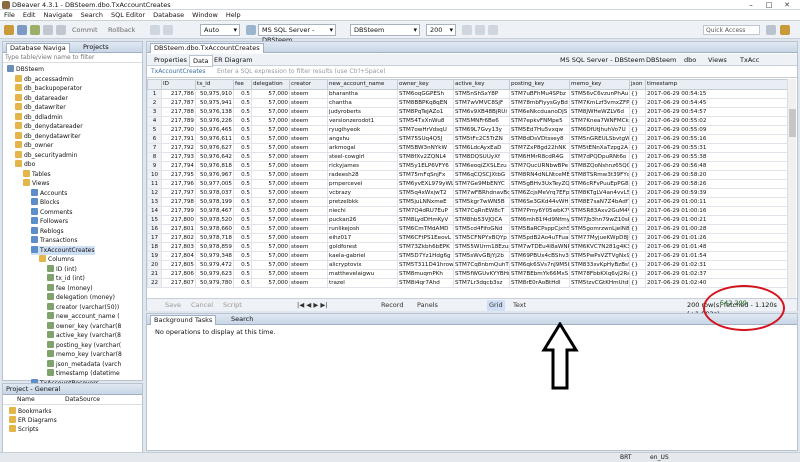  What do you see at coordinates (599, 274) in the screenshot?
I see `table-cell: STM78FbbKXq6vJ2Ra` at bounding box center [599, 274].